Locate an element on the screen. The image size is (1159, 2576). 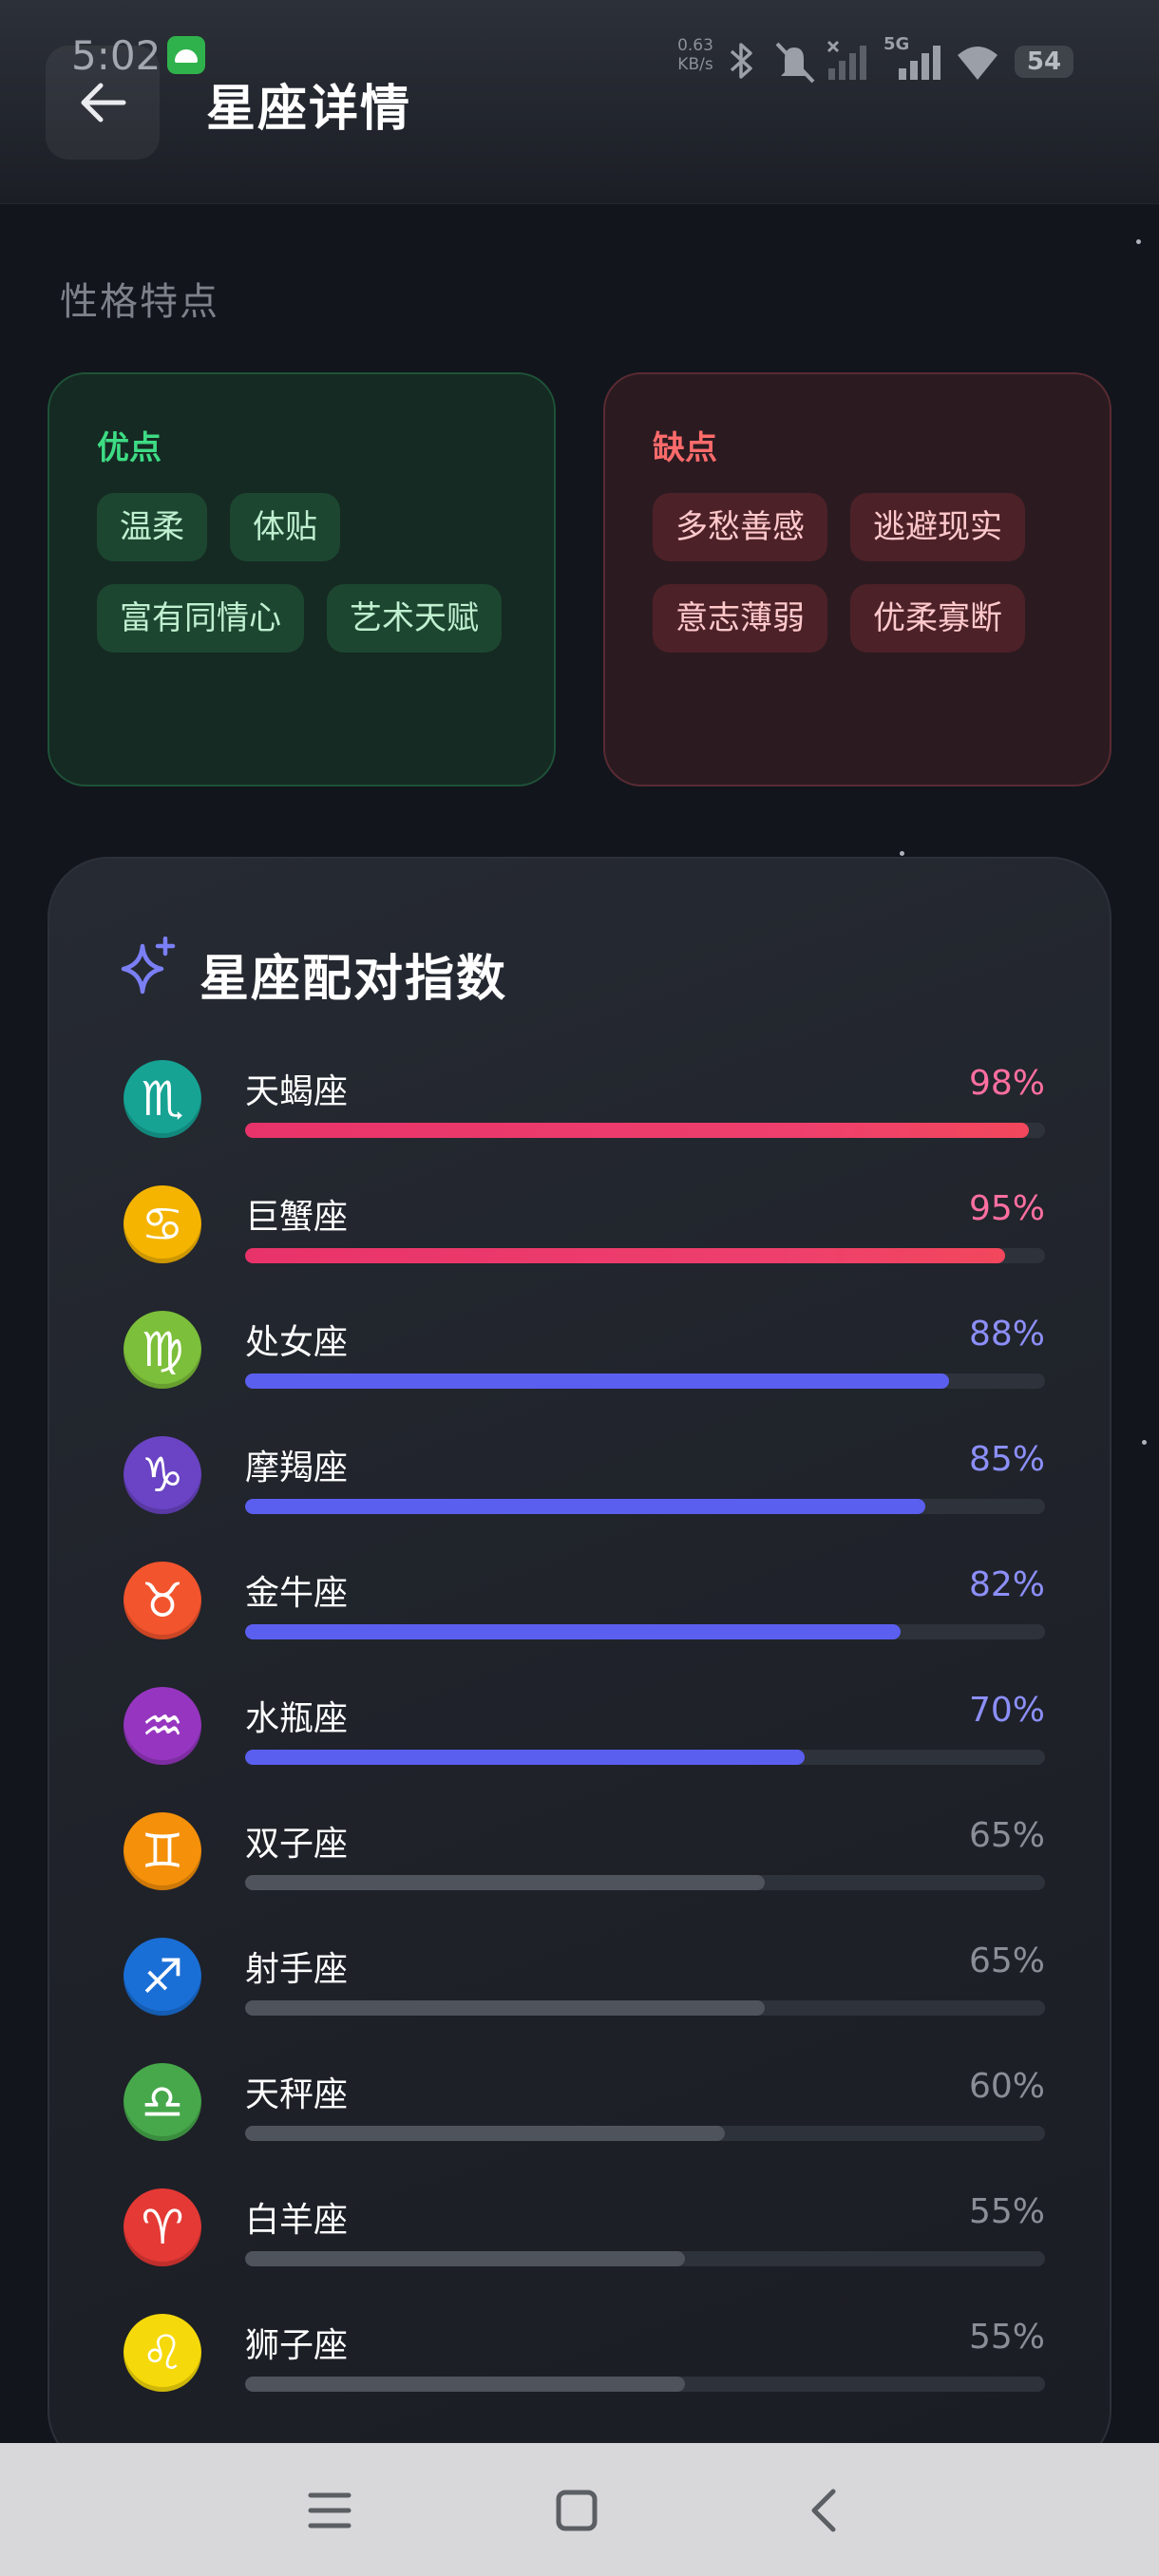
sign-name: 金牛座 is located at coordinates (297, 1593).